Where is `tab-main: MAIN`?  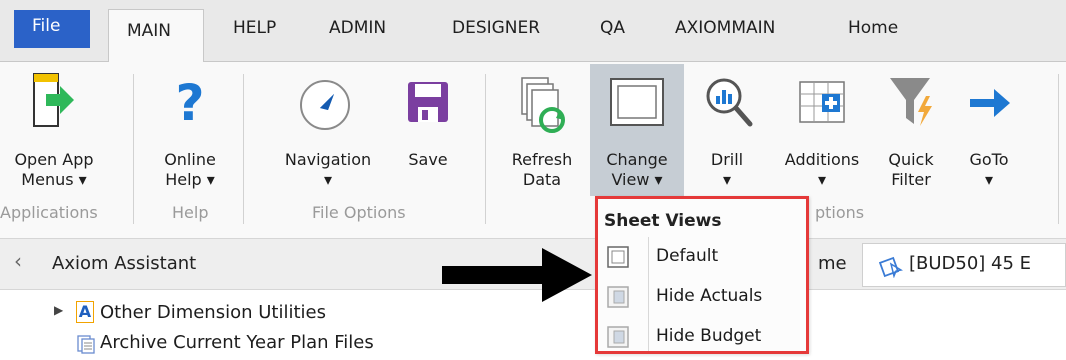
tab-main: MAIN is located at coordinates (156, 36).